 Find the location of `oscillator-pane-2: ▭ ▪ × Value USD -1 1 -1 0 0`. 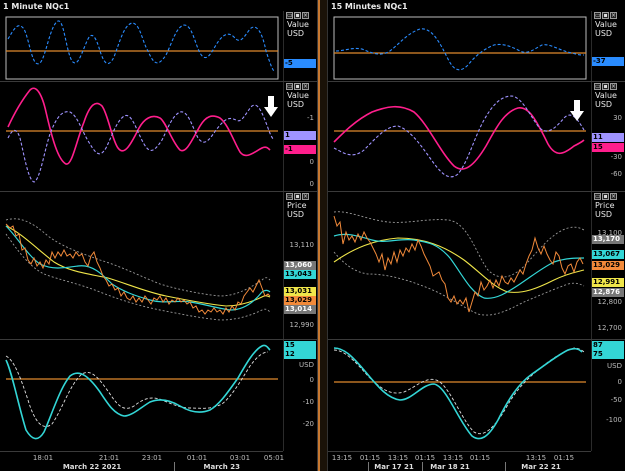

oscillator-pane-2: ▭ ▪ × Value USD -1 1 -1 0 0 is located at coordinates (158, 137).